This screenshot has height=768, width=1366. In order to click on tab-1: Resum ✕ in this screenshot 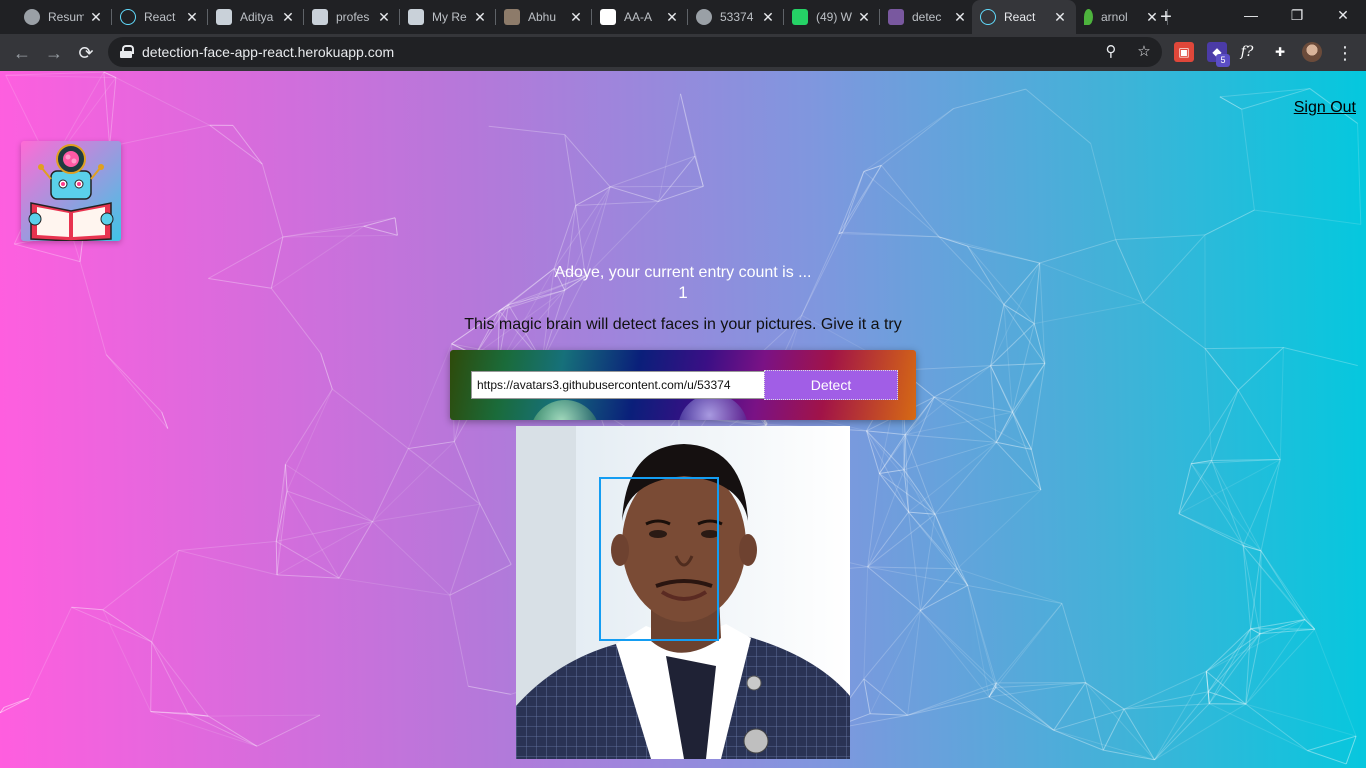, I will do `click(64, 17)`.